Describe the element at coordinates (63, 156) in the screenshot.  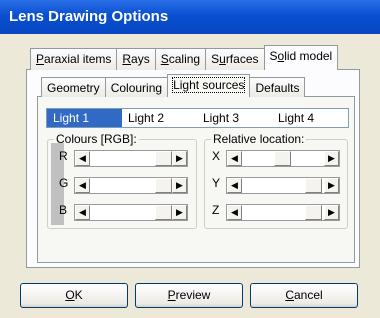
I see `red-label: R` at that location.